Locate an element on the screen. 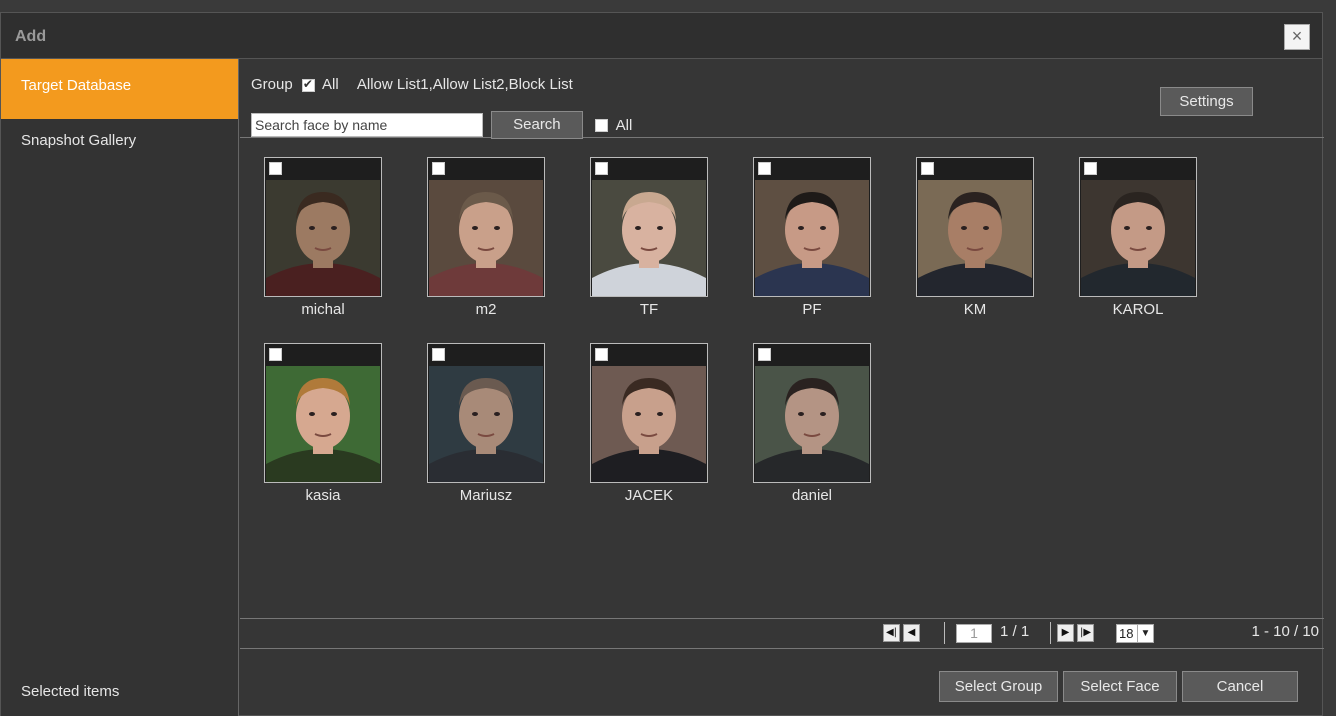 Image resolution: width=1336 pixels, height=716 pixels. group-all-label: All is located at coordinates (330, 84).